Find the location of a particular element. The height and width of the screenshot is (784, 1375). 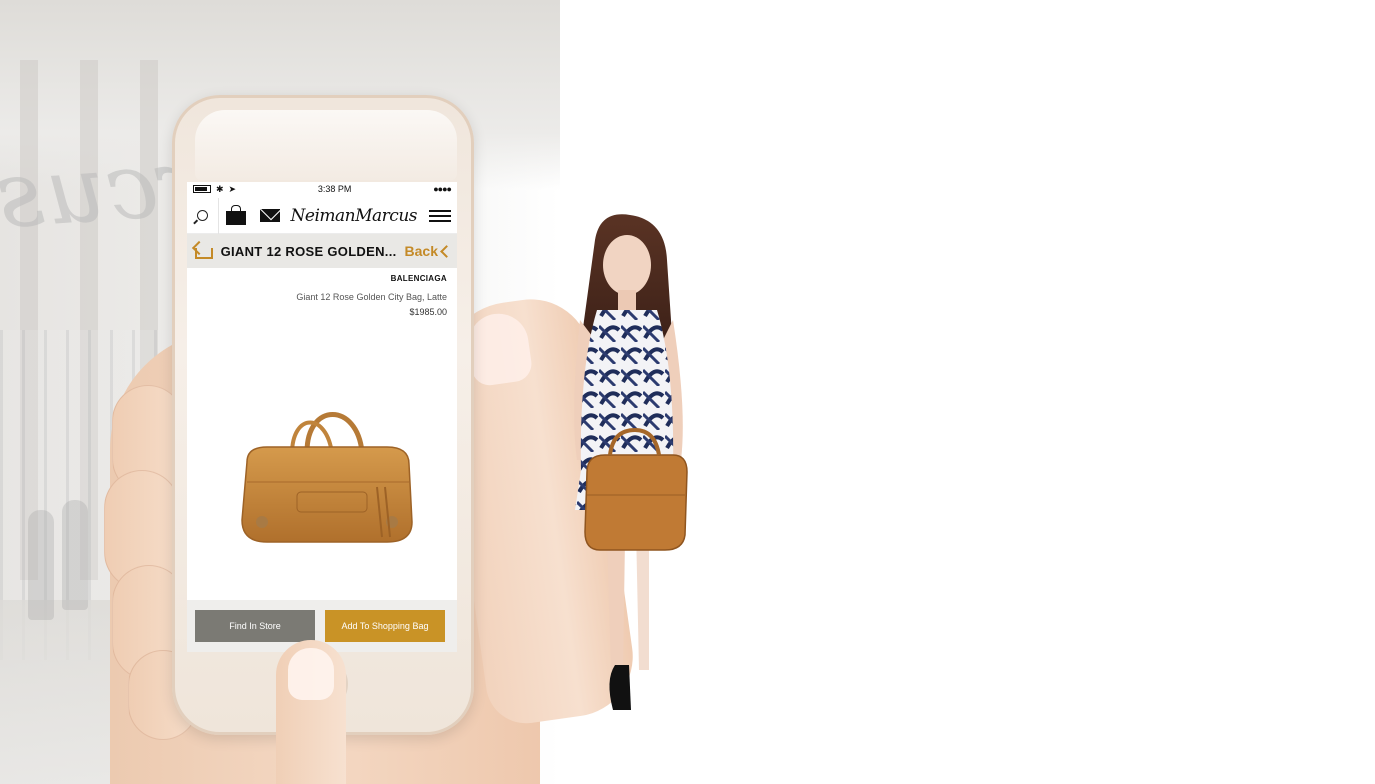

app-header: NeimanMarcus is located at coordinates (322, 215).